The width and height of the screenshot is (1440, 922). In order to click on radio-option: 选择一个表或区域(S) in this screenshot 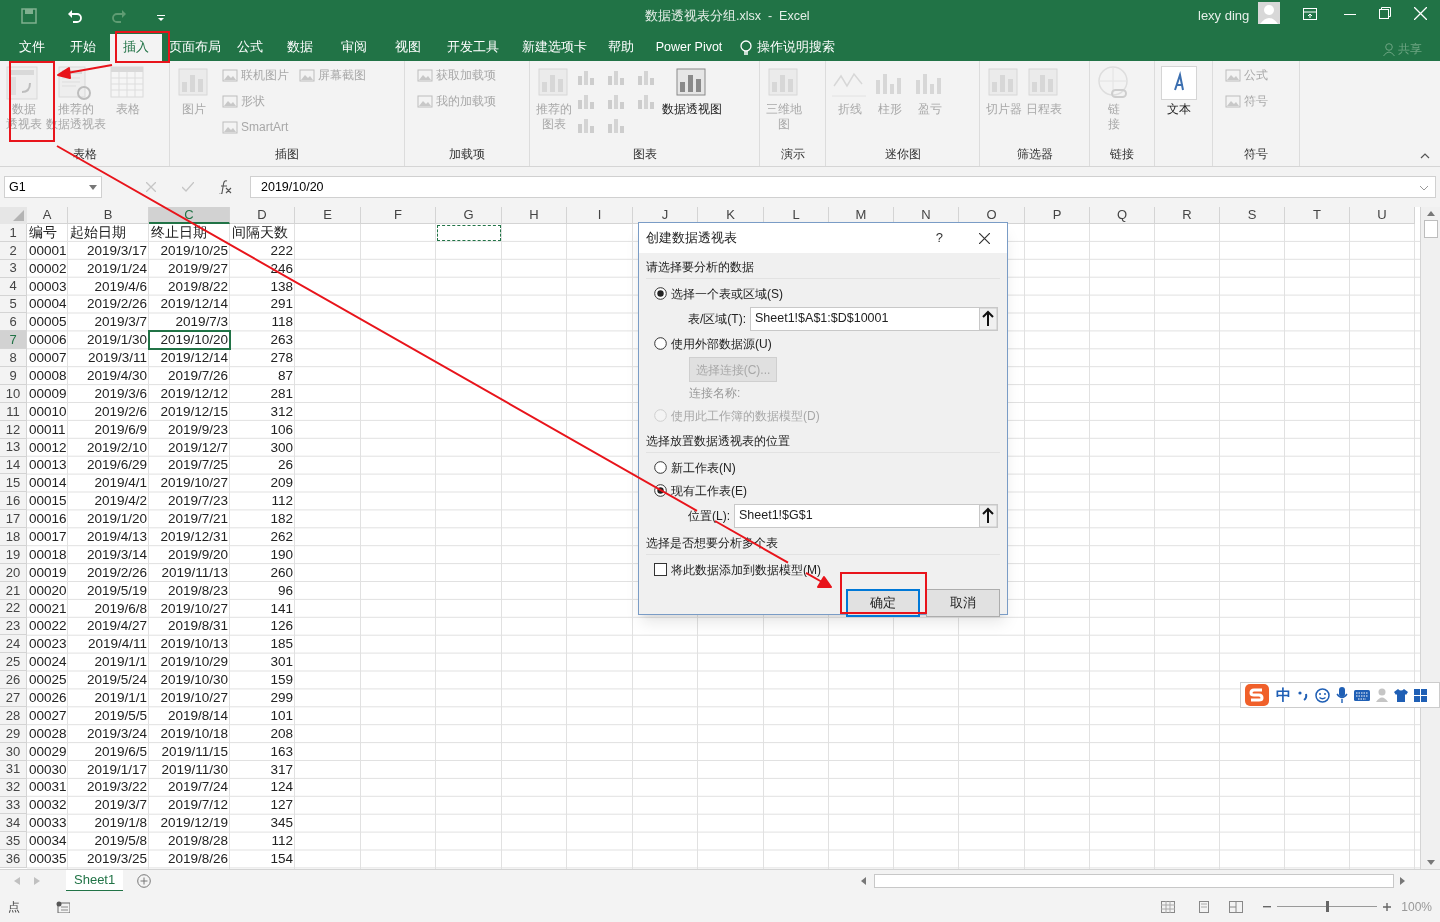, I will do `click(827, 293)`.